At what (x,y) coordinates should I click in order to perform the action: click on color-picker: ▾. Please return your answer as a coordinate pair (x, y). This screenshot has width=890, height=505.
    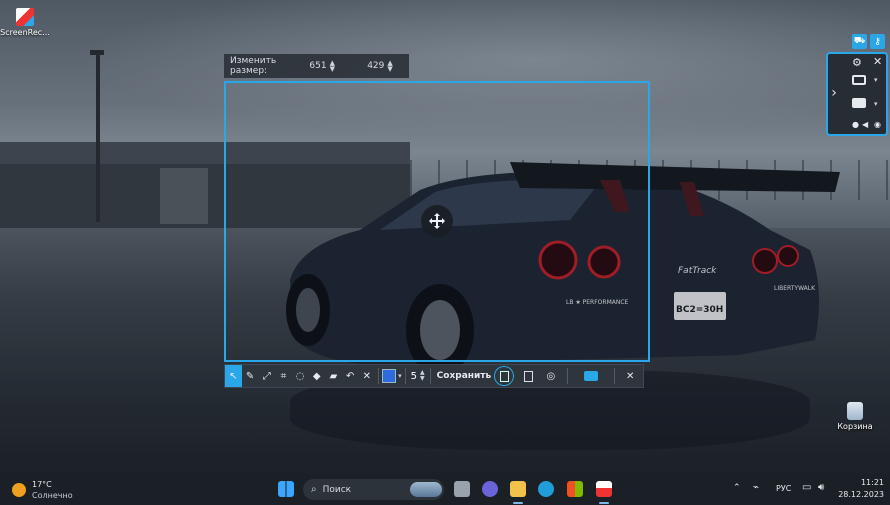
    Looking at the image, I should click on (392, 376).